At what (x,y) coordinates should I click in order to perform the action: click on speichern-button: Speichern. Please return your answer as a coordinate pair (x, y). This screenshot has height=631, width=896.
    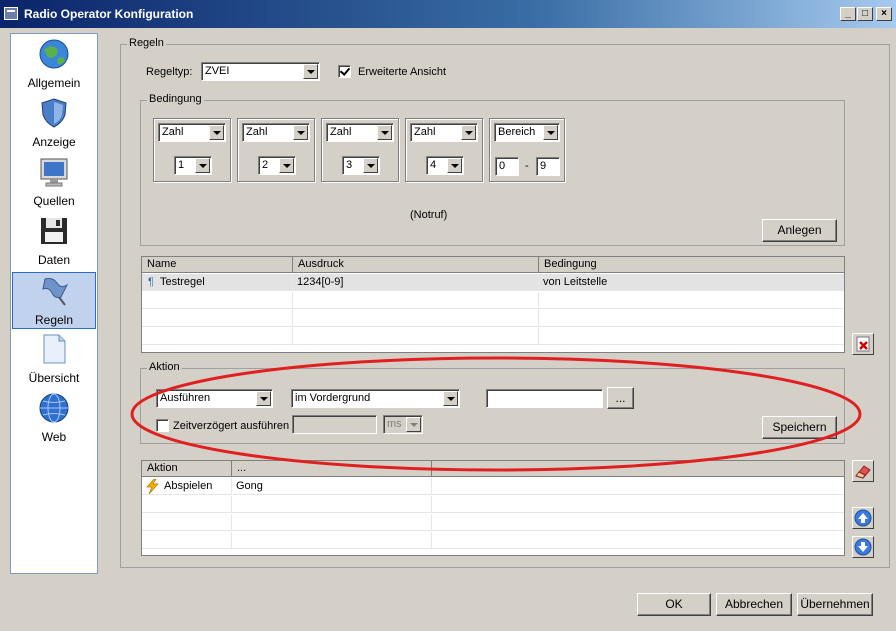
    Looking at the image, I should click on (799, 427).